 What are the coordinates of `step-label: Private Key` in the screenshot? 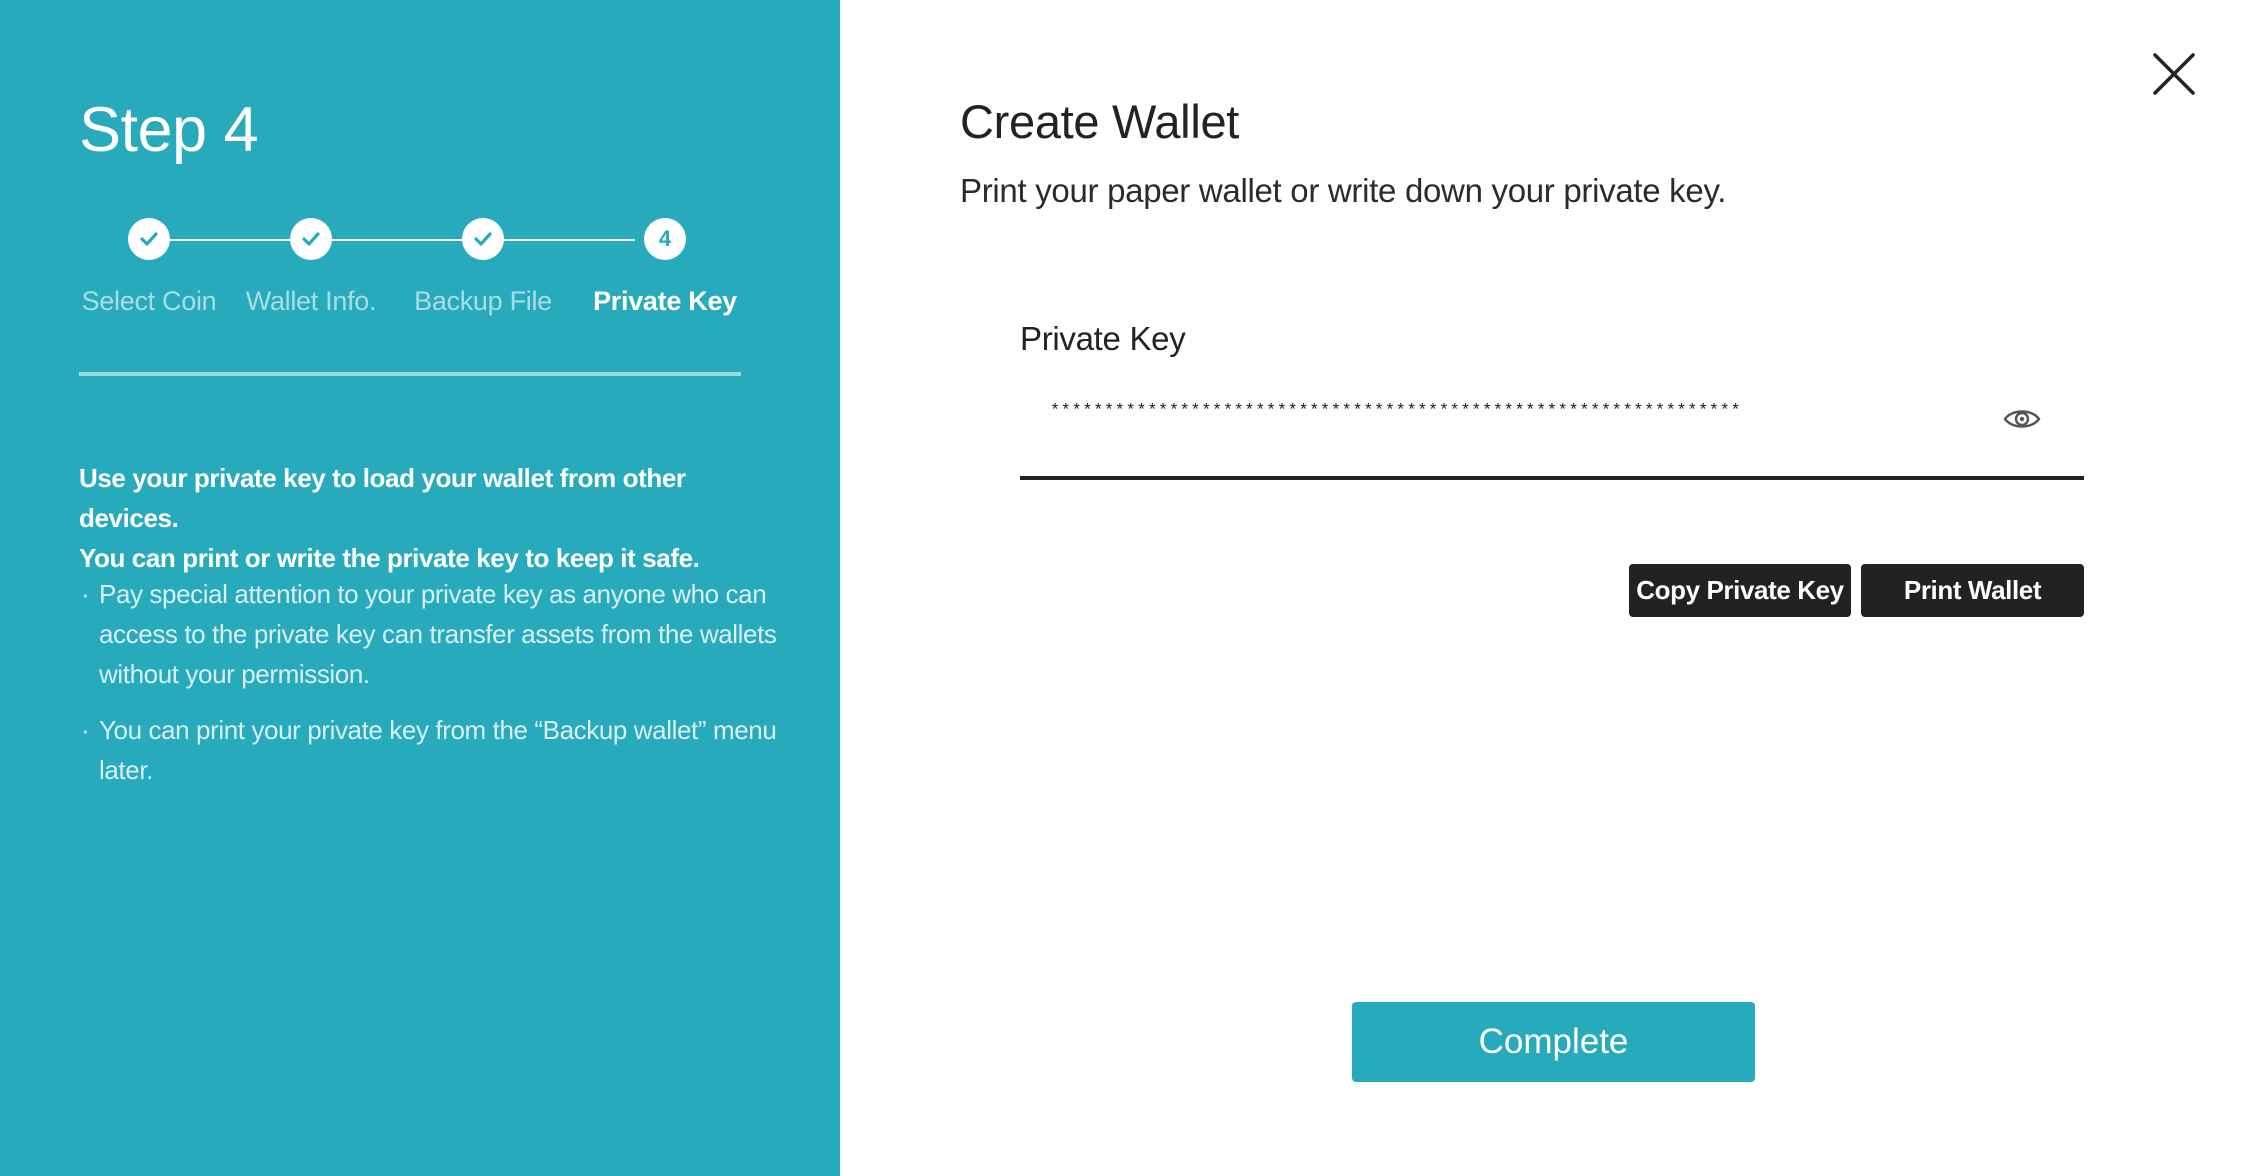 It's located at (665, 301).